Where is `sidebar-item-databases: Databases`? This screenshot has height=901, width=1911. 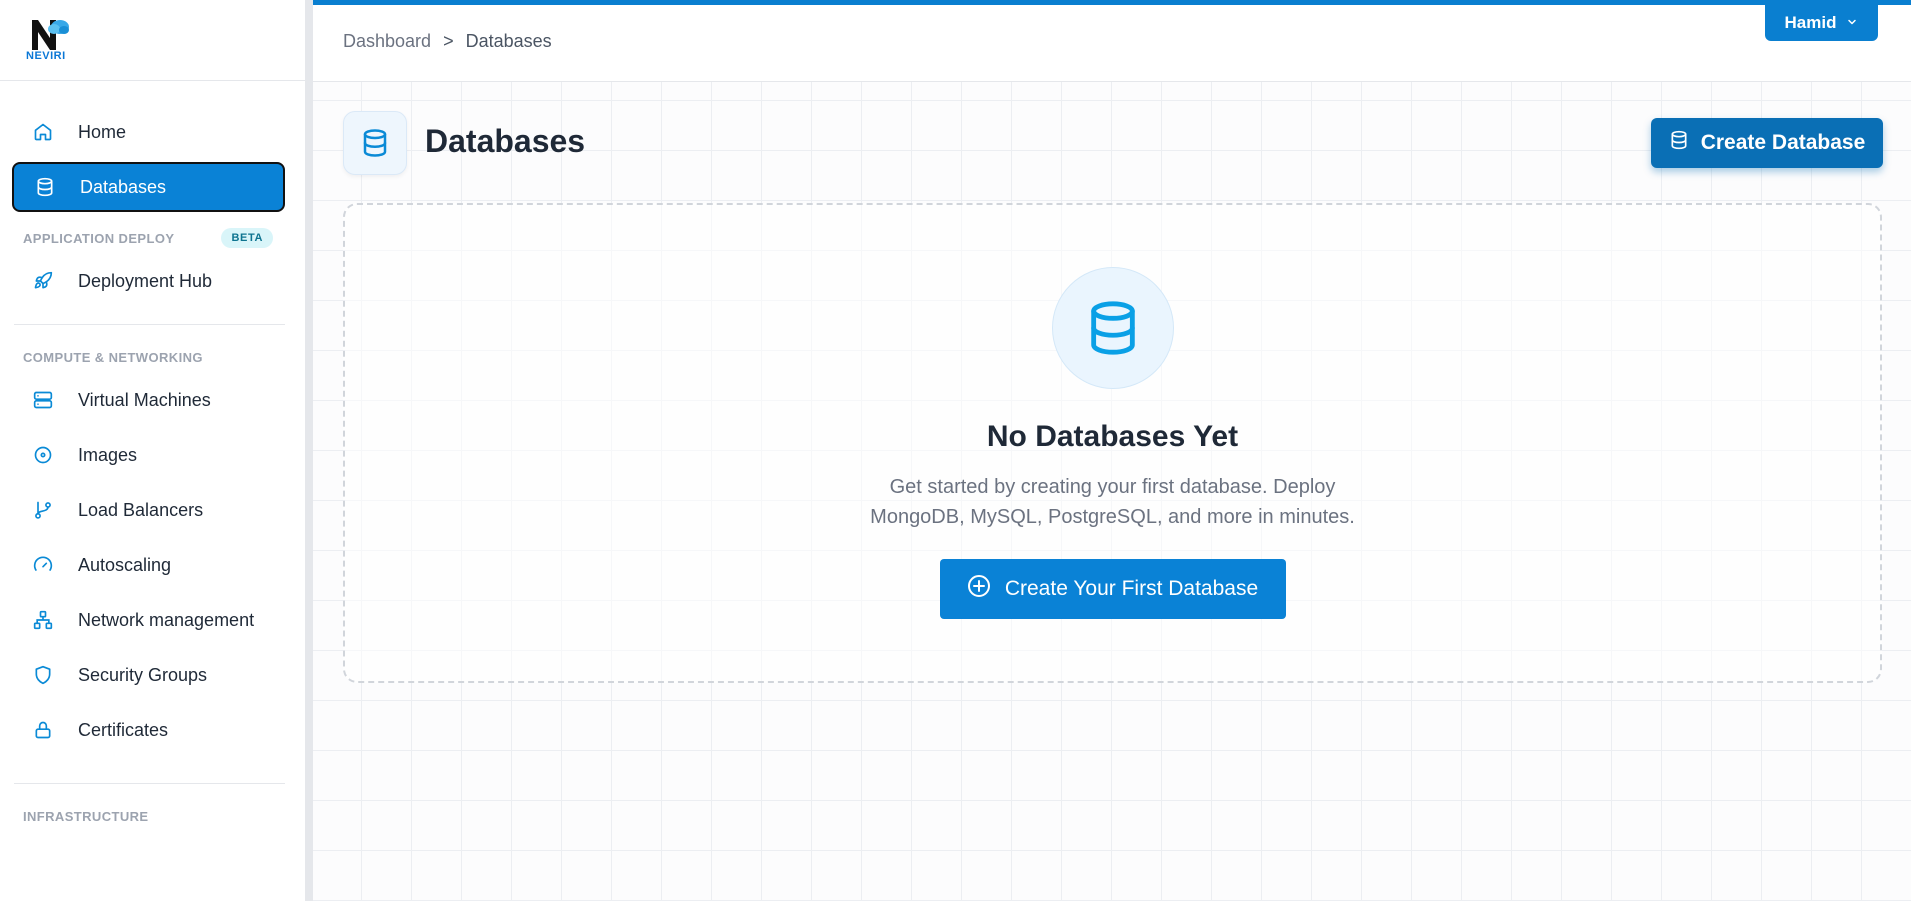
sidebar-item-databases: Databases is located at coordinates (148, 187).